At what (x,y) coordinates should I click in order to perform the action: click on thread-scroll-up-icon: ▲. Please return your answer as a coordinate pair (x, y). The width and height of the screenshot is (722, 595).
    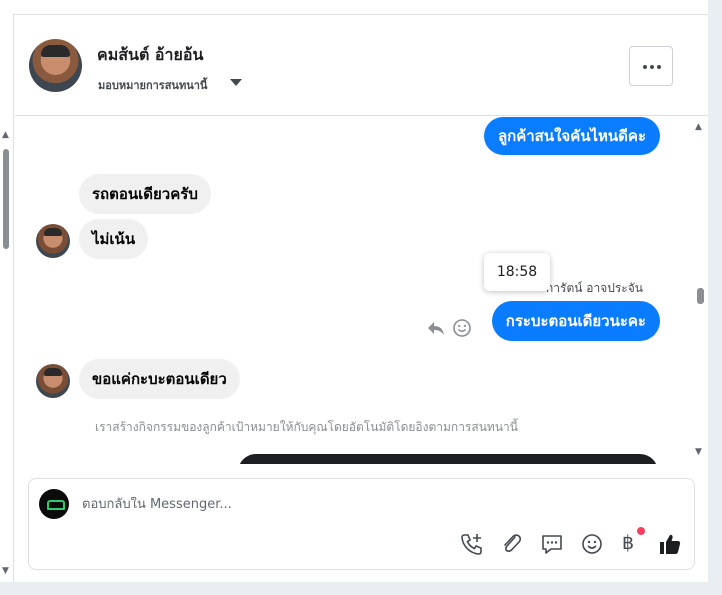
    Looking at the image, I should click on (698, 127).